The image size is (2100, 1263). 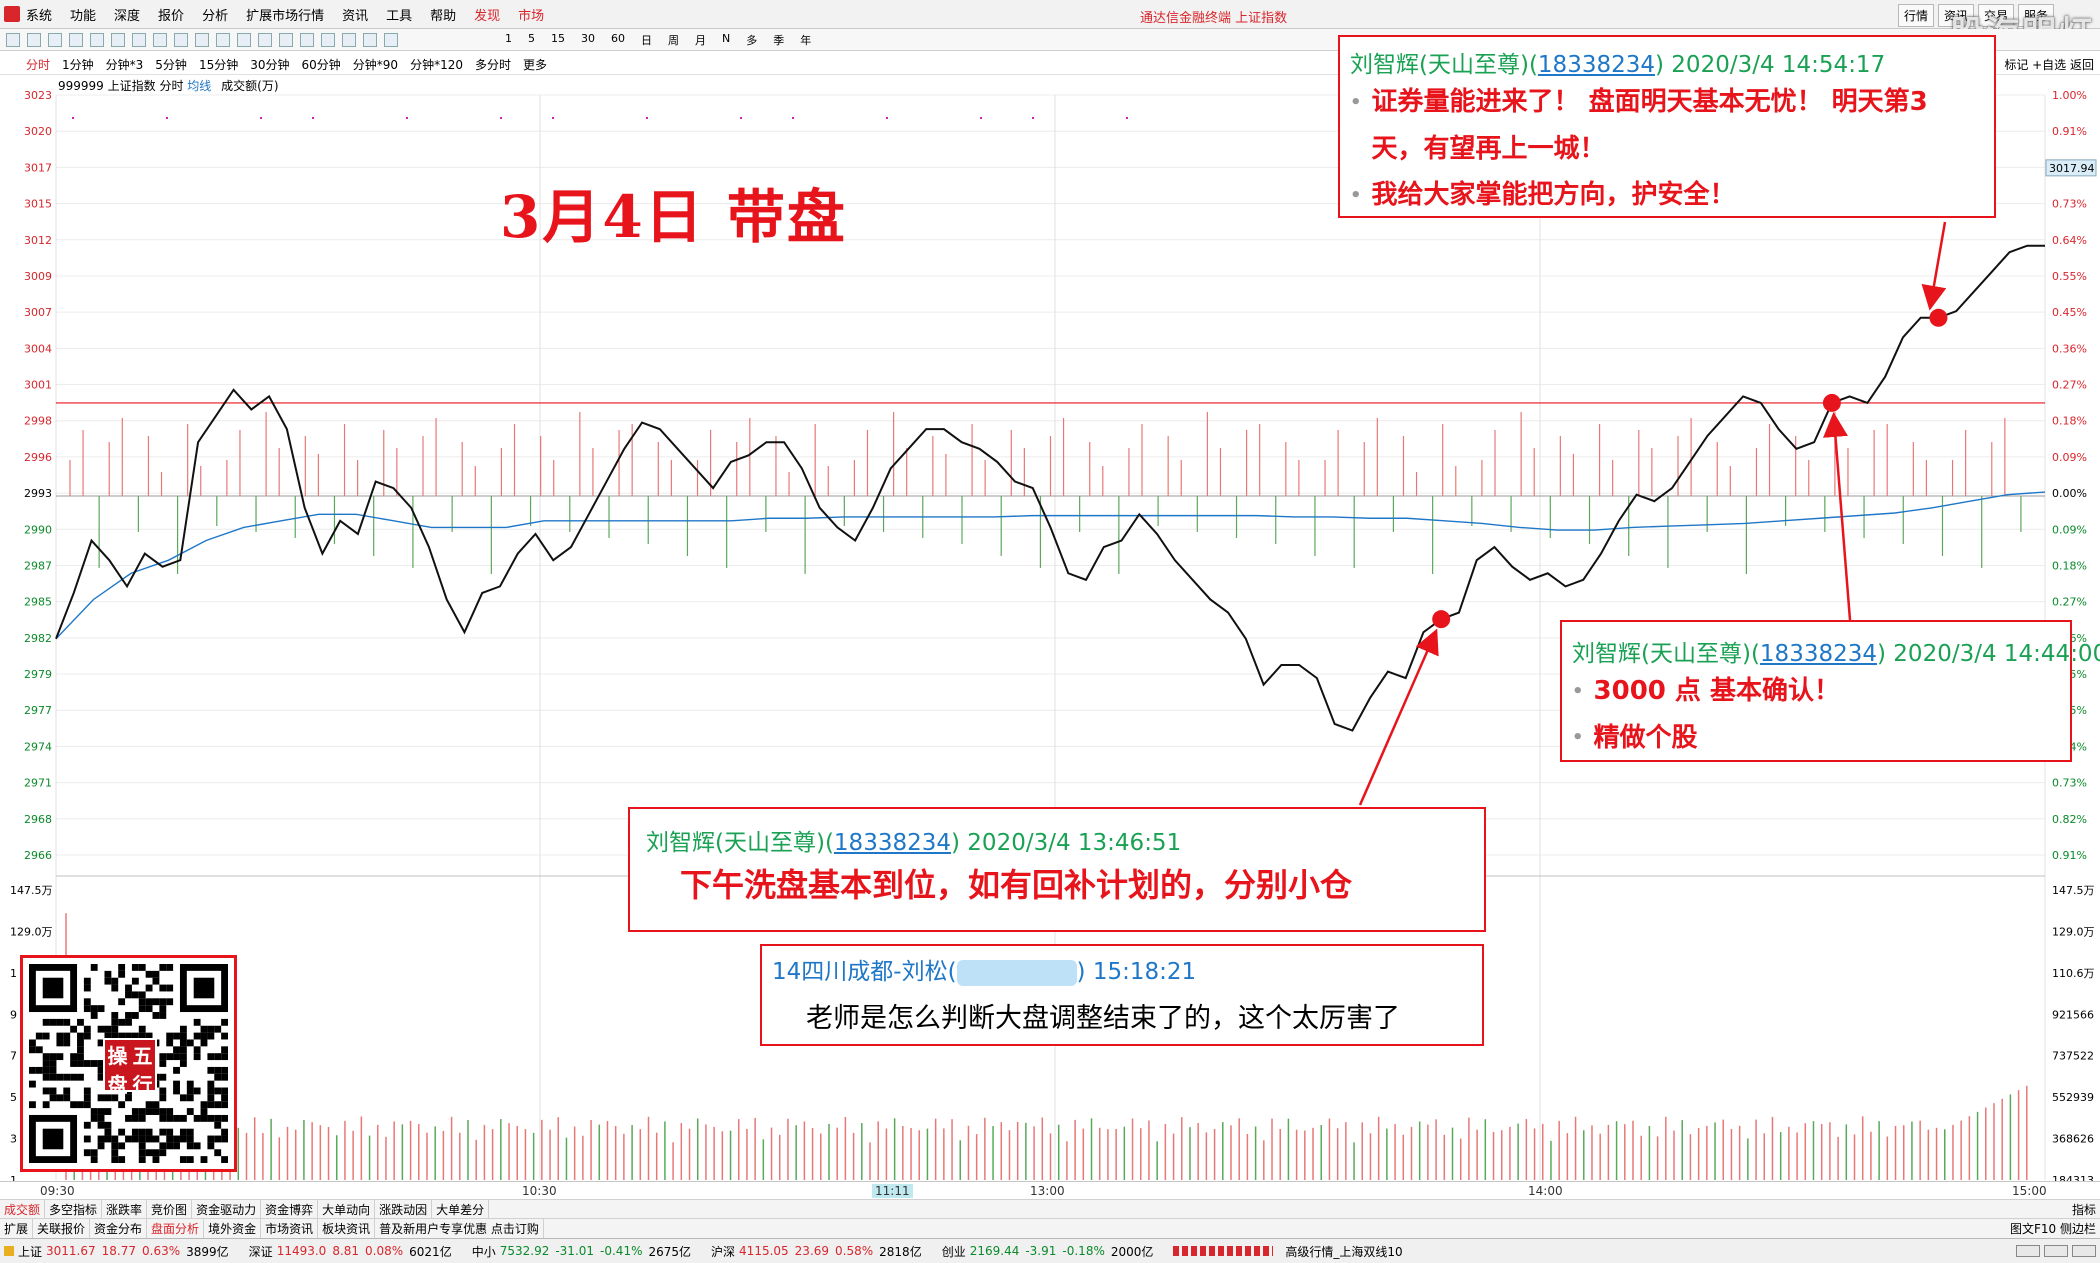 I want to click on kline-icon, so click(x=139, y=40).